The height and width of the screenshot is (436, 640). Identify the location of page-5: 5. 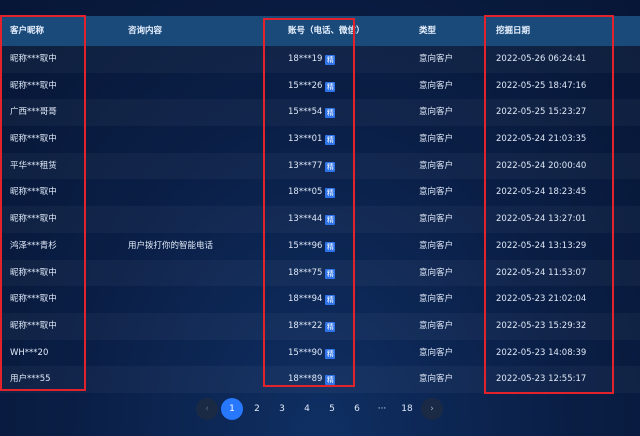
(332, 409).